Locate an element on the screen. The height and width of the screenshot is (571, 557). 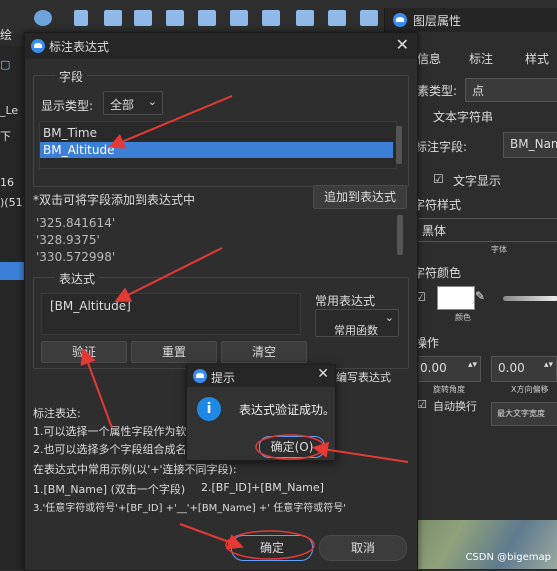
common-function-select: ⌄ 常用函数 is located at coordinates (357, 323).